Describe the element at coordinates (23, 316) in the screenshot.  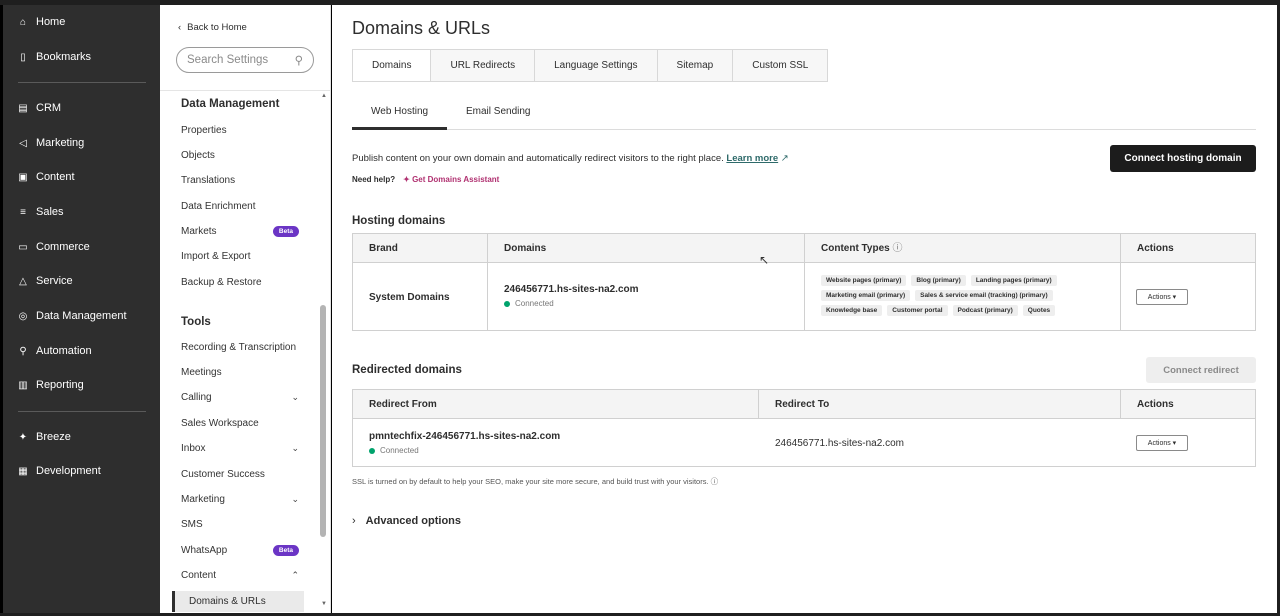
I see `database-icon: ◎` at that location.